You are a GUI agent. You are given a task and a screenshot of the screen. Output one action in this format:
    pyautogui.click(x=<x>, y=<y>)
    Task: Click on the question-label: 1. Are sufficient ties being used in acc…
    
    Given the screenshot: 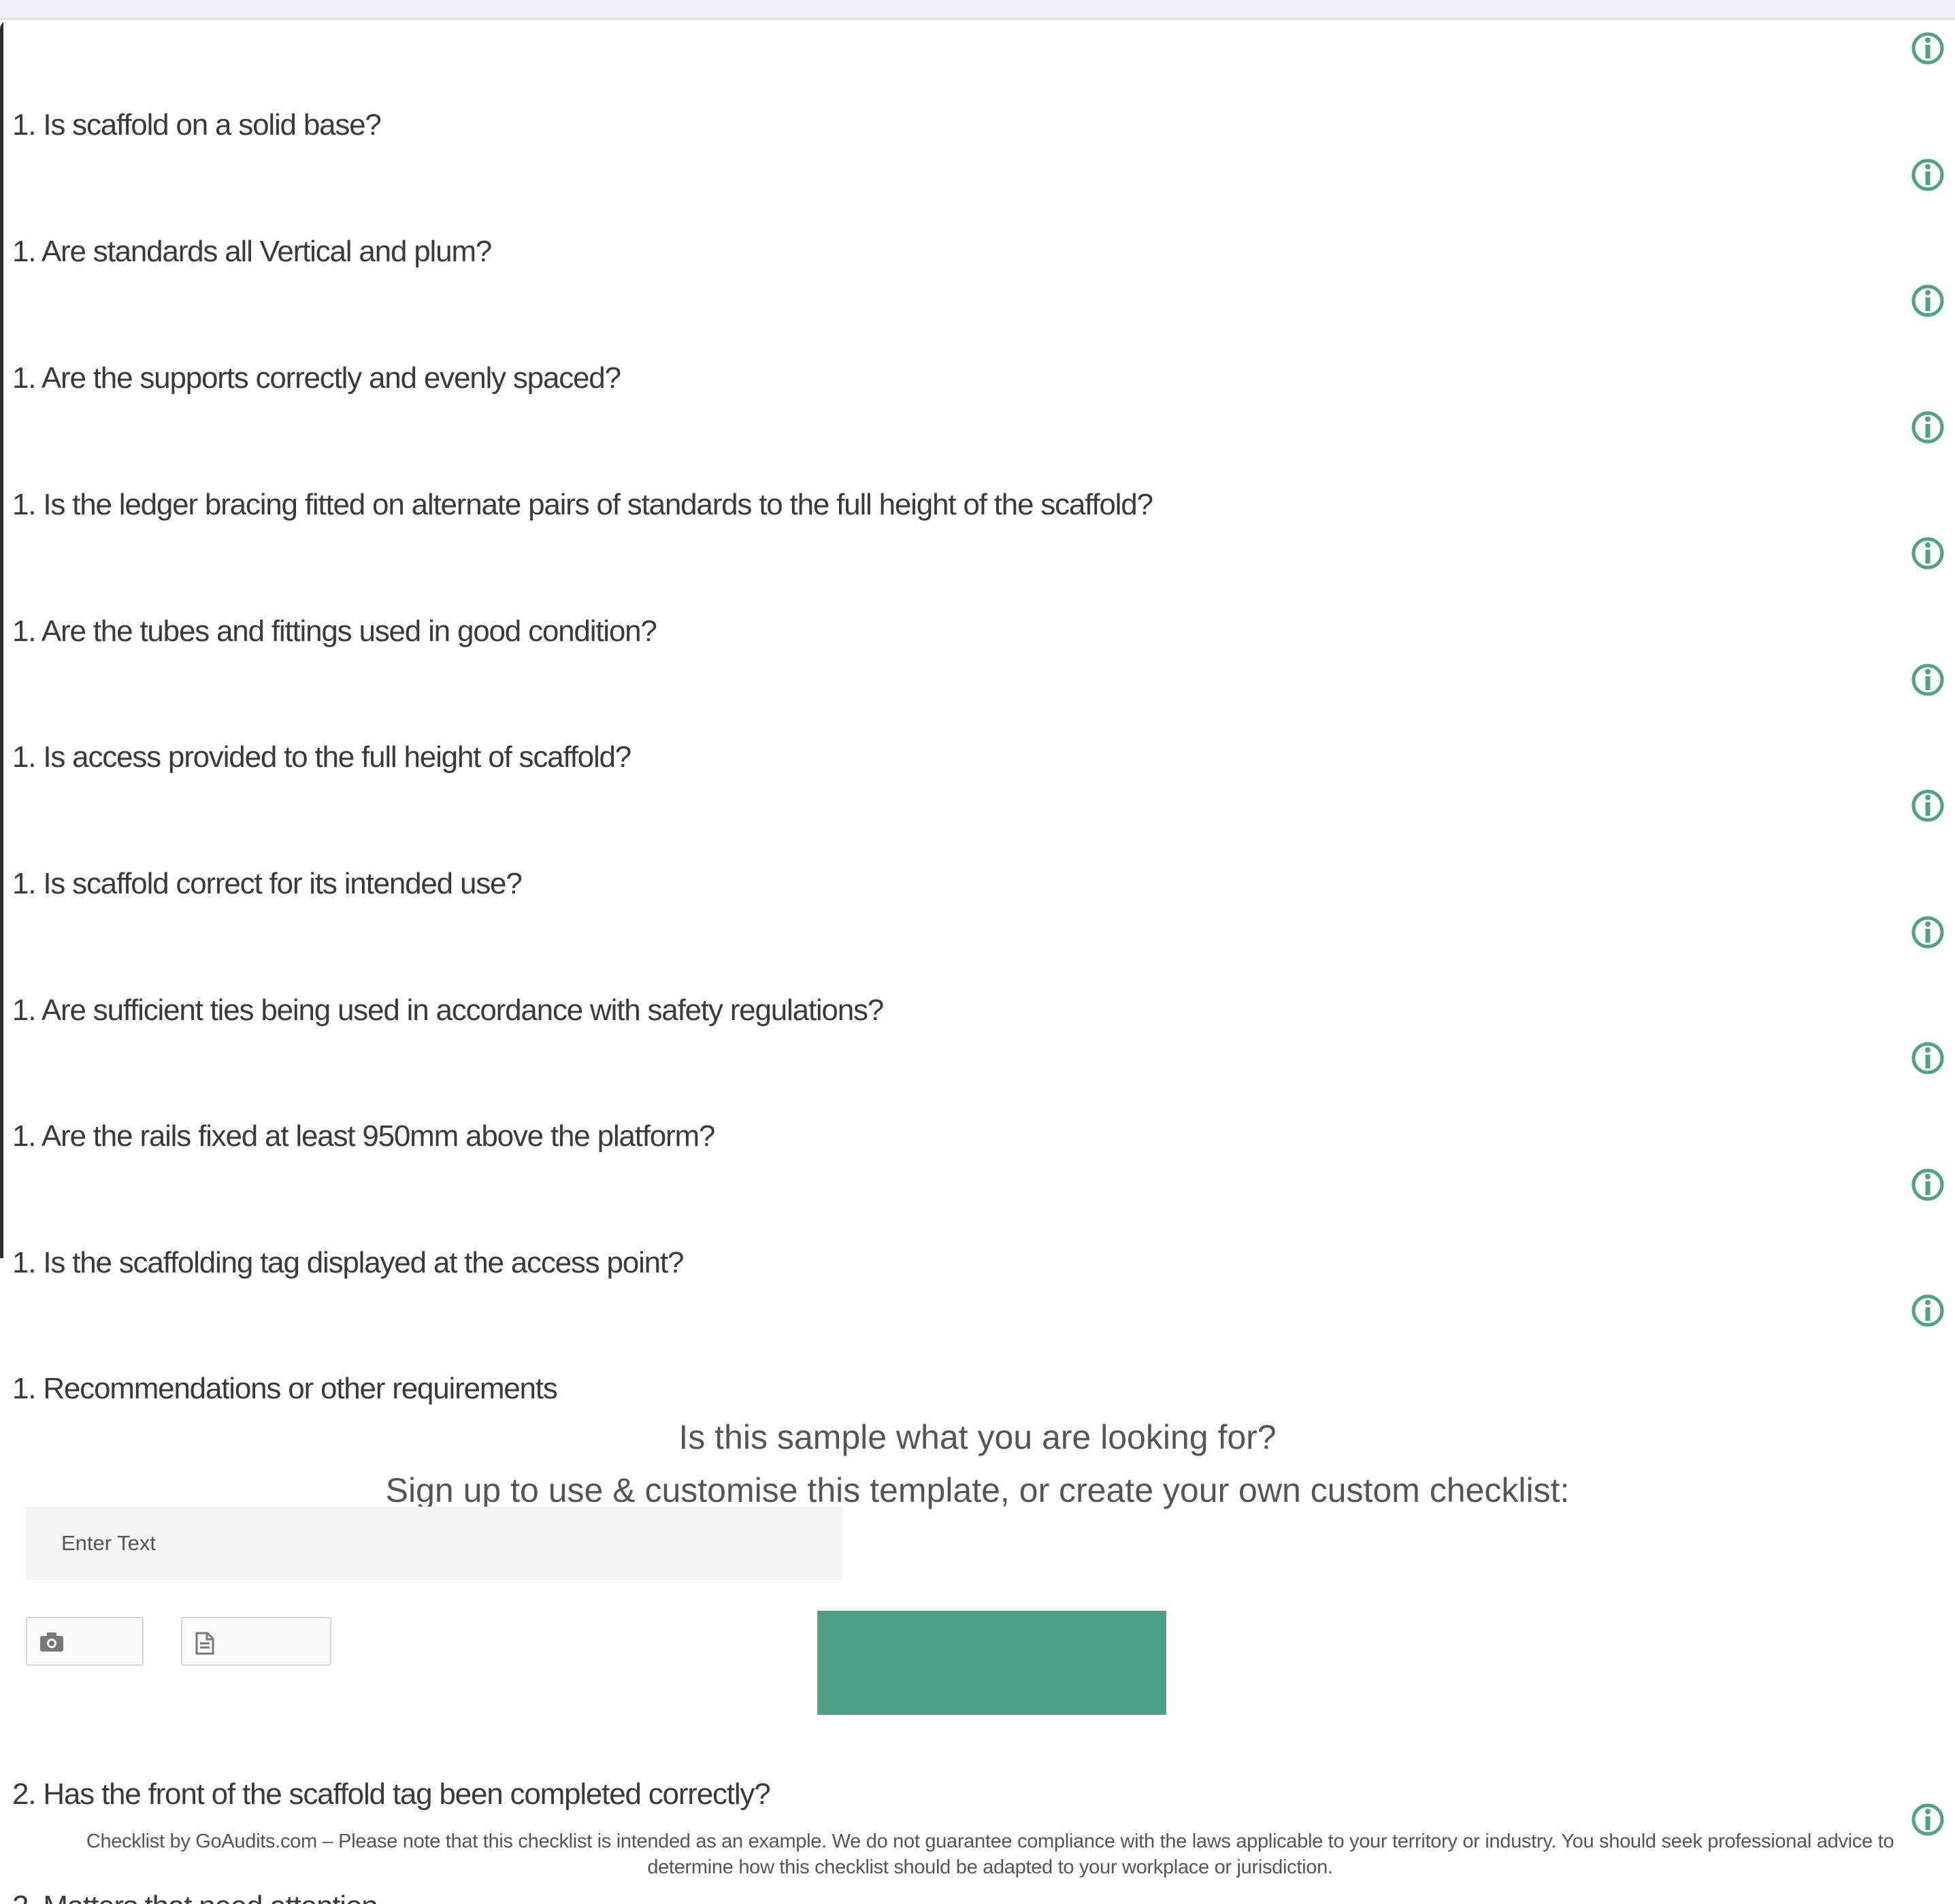 What is the action you would take?
    pyautogui.click(x=448, y=1011)
    